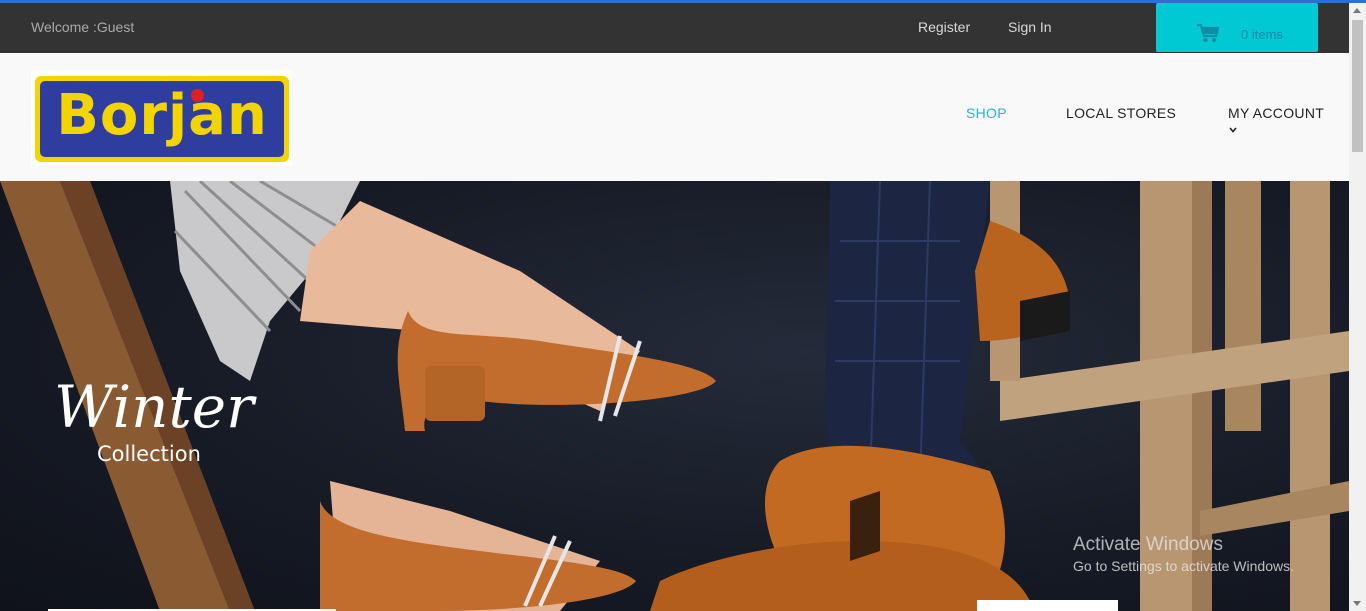 Image resolution: width=1366 pixels, height=611 pixels. Describe the element at coordinates (154, 407) in the screenshot. I see `hero-title: Winter` at that location.